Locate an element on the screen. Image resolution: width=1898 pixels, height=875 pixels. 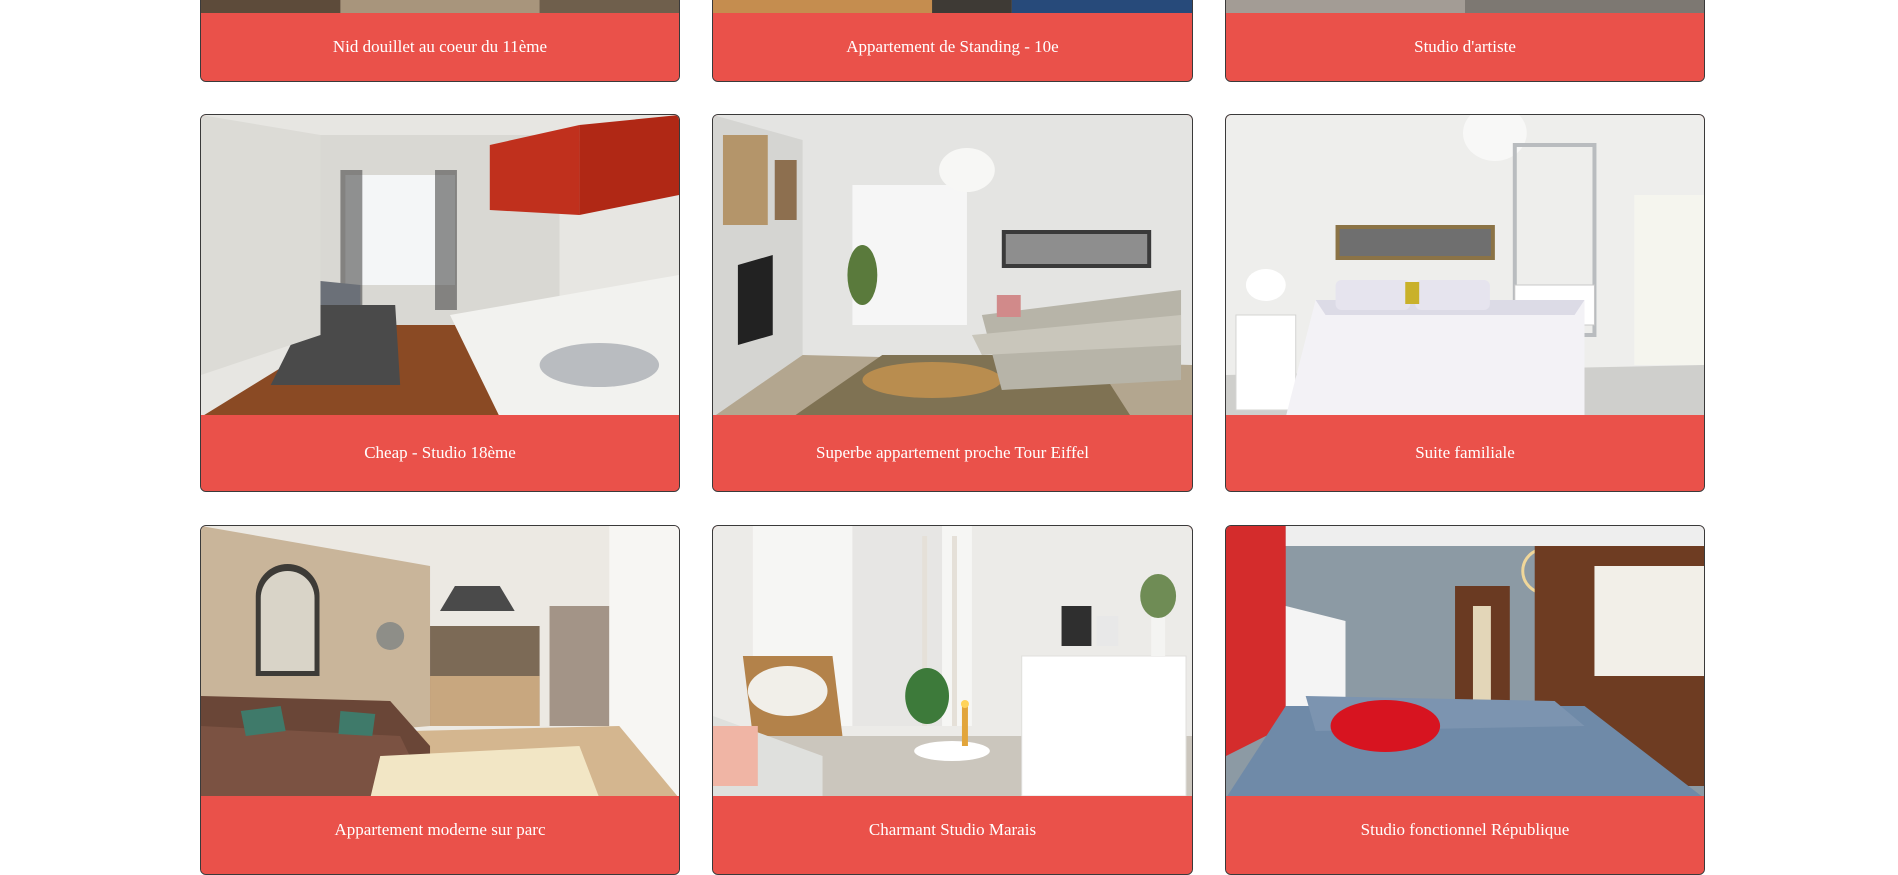
listing-title: Studio d'artiste is located at coordinates (1465, 47).